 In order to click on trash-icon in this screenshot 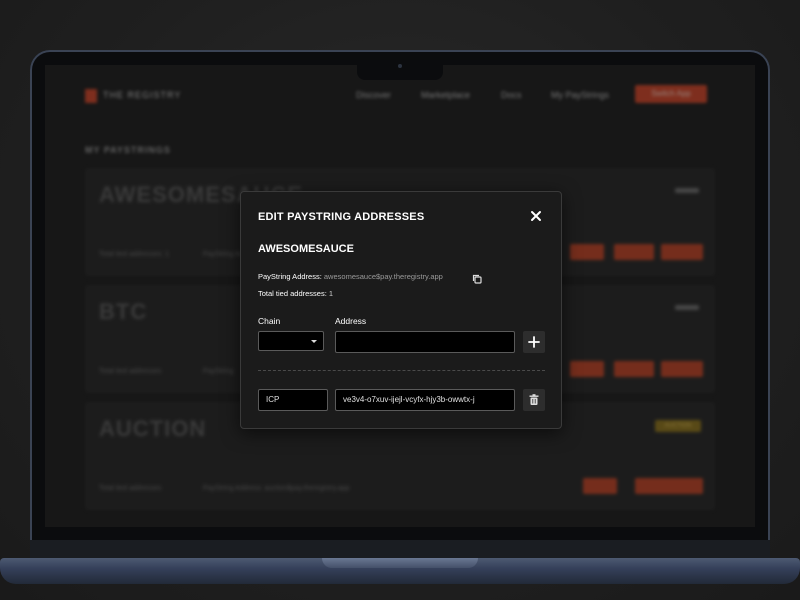, I will do `click(534, 399)`.